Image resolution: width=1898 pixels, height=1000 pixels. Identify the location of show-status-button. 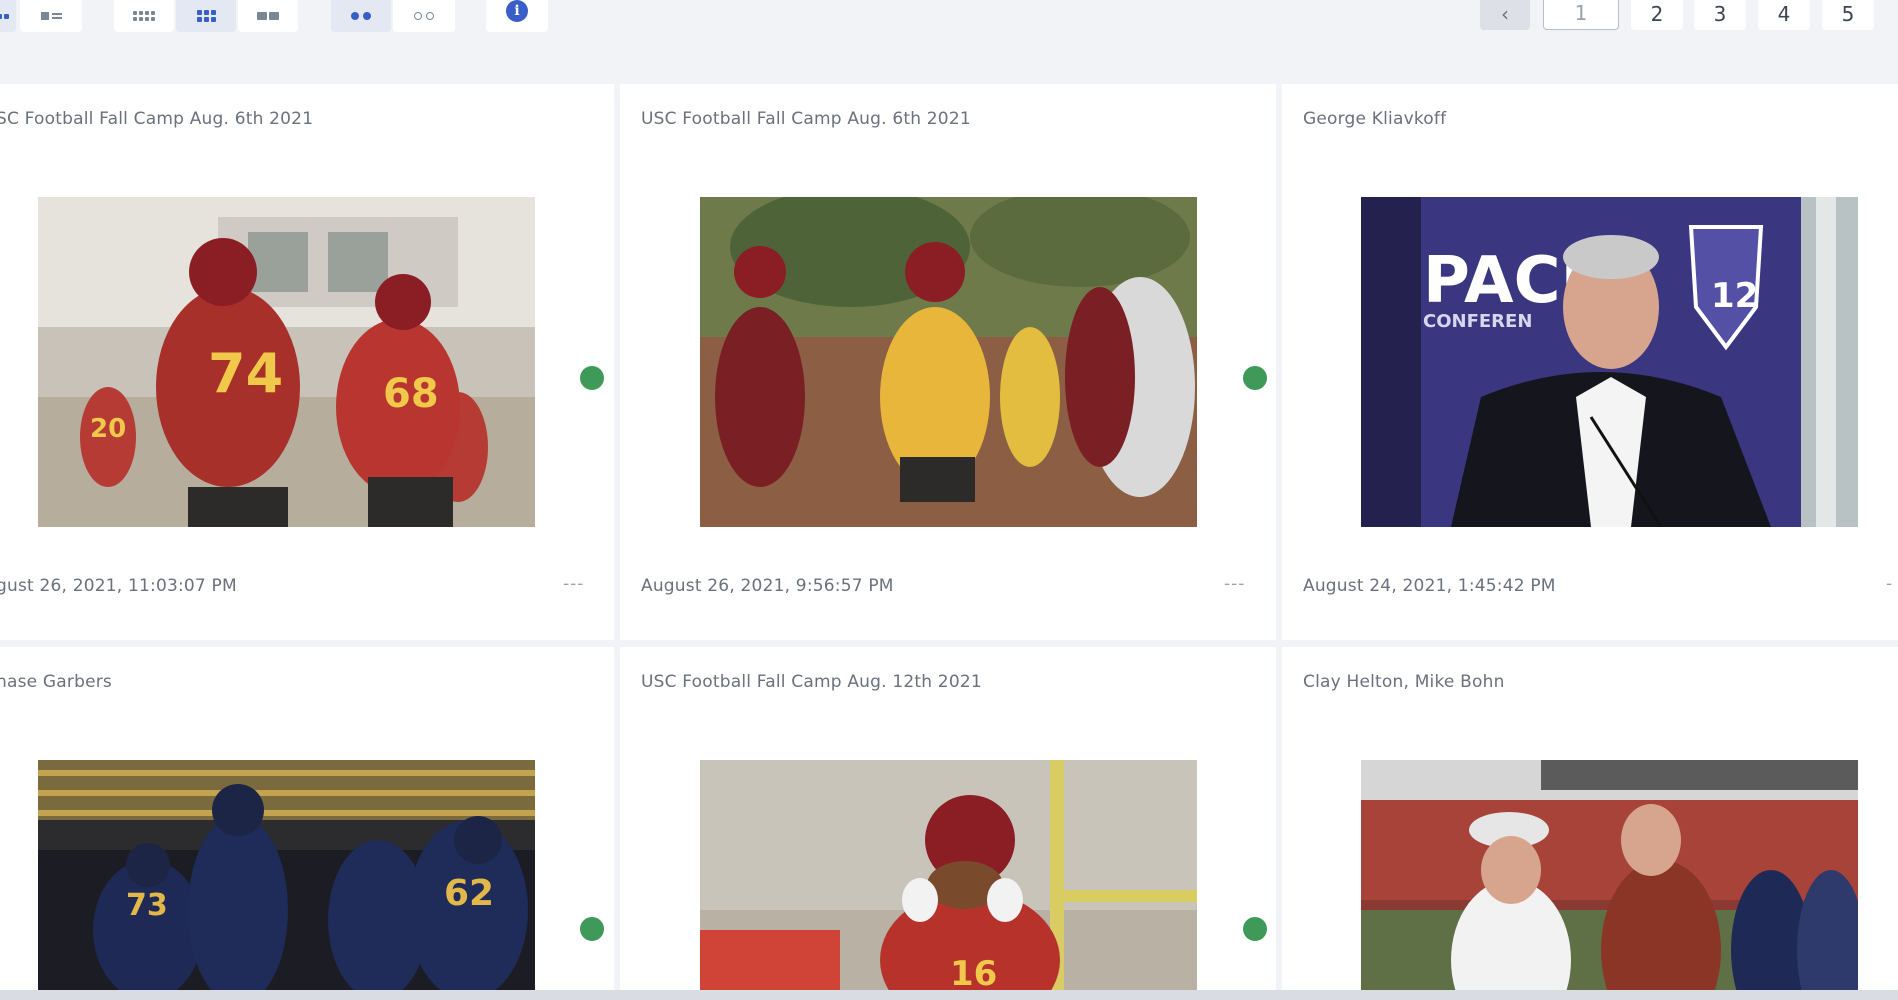
(361, 16).